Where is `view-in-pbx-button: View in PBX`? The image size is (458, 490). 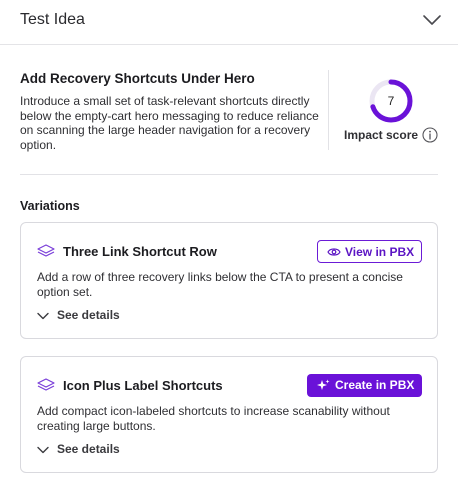 view-in-pbx-button: View in PBX is located at coordinates (369, 251).